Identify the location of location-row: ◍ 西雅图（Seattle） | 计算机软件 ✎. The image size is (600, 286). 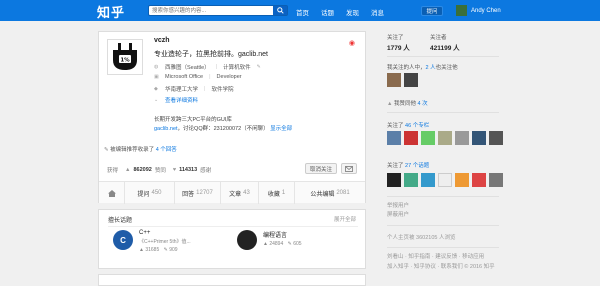
(208, 67).